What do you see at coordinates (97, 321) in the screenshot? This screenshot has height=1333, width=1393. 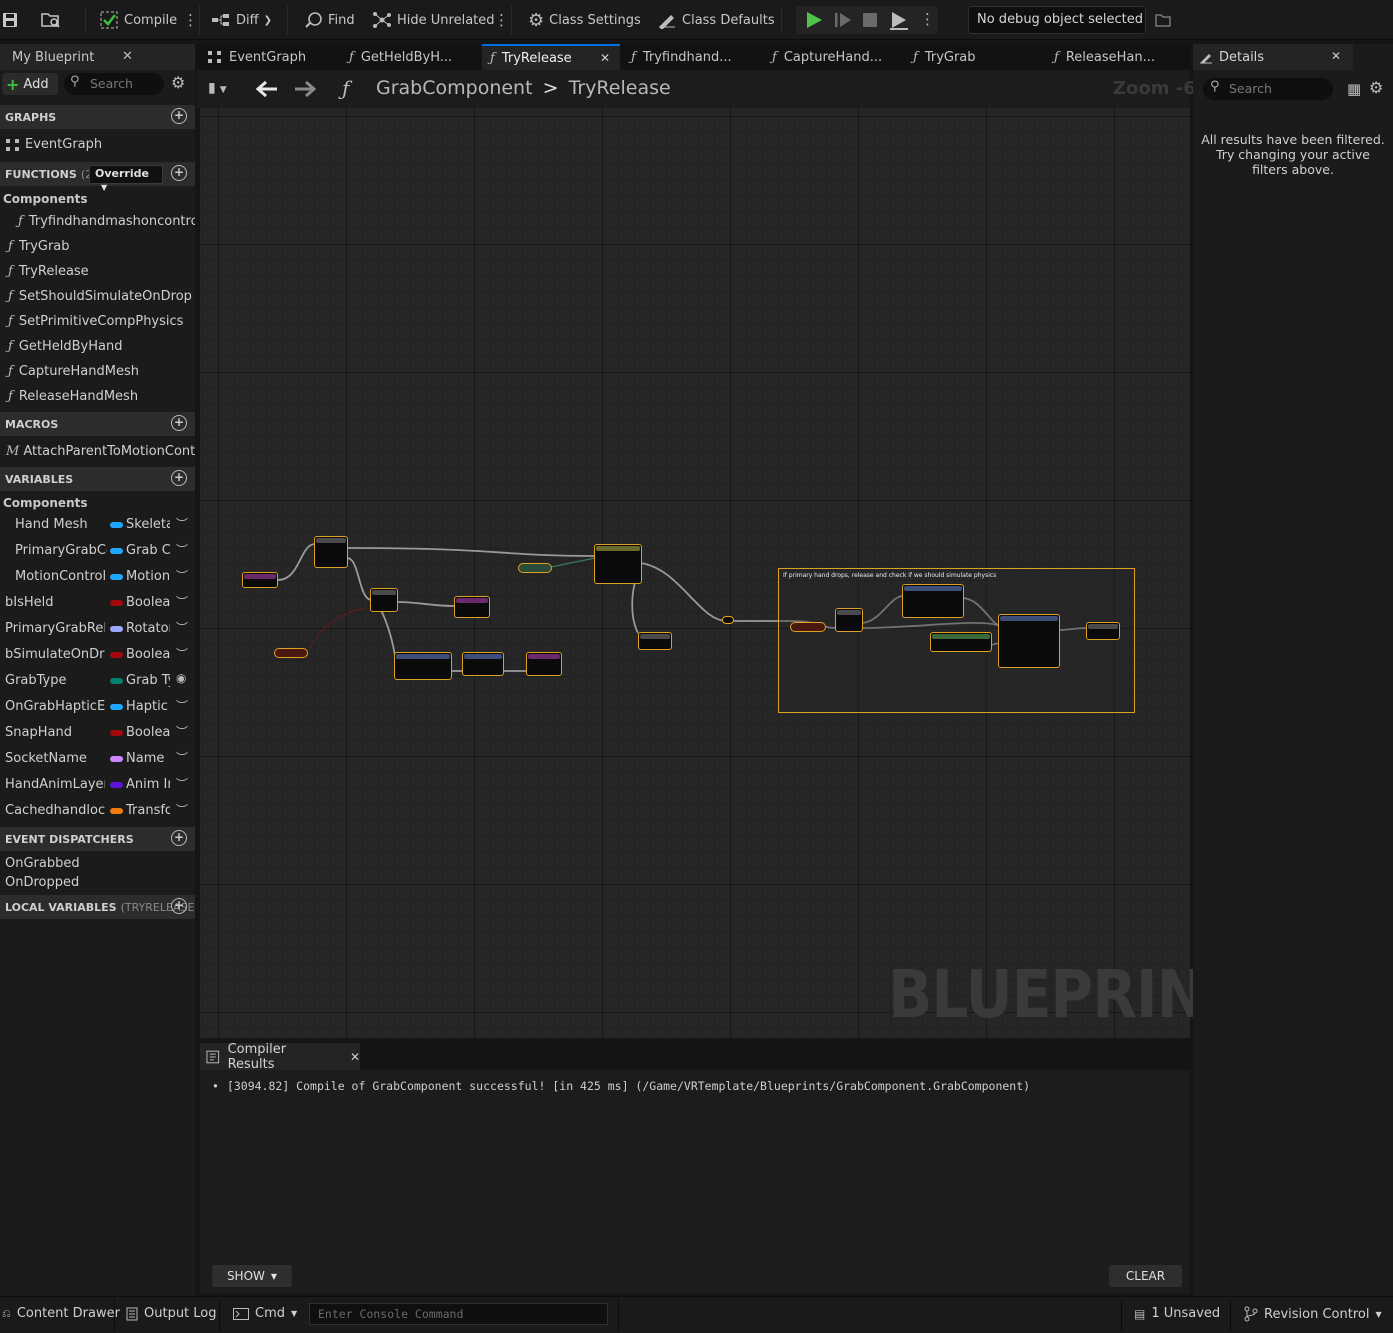 I see `function-item: ƒ SetPrimitiveCompPhysics` at bounding box center [97, 321].